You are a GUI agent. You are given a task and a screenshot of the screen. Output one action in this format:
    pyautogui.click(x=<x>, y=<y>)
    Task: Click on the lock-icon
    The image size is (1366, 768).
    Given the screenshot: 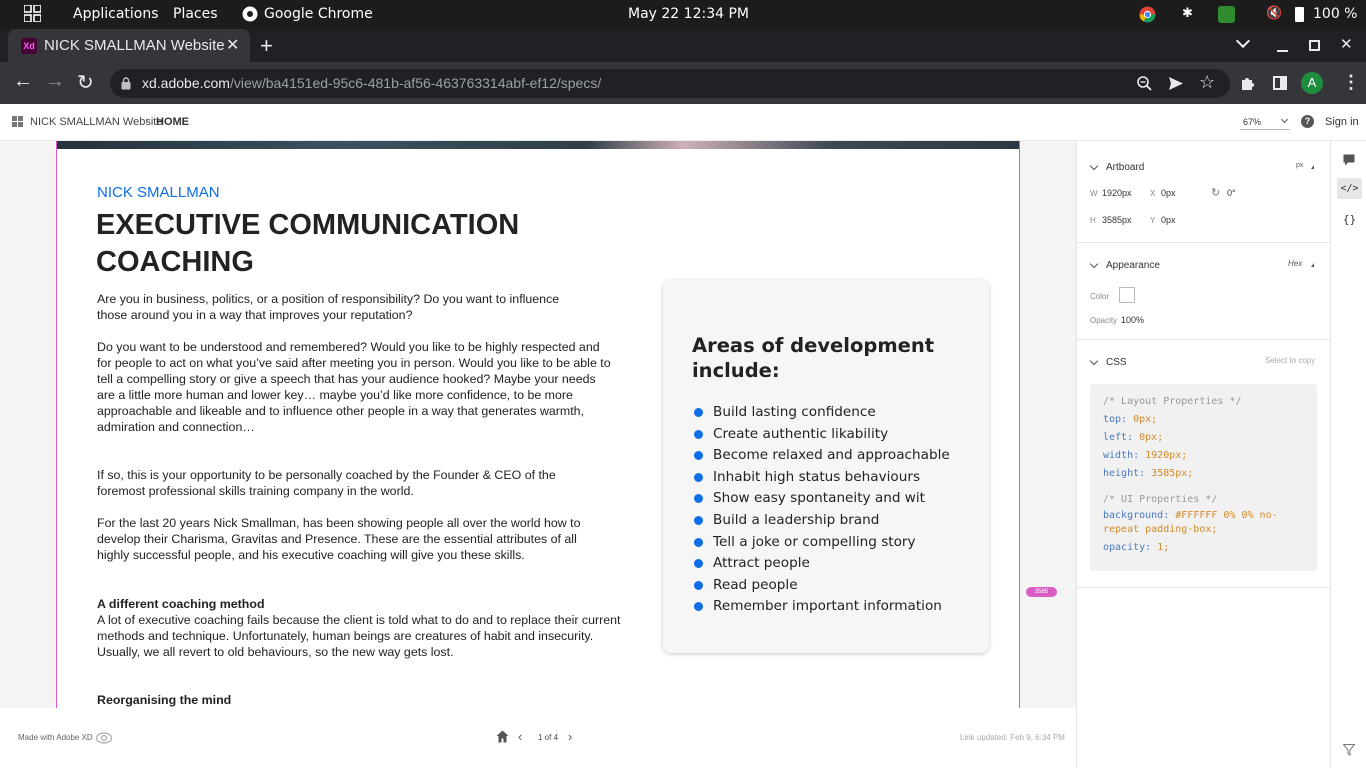 What is the action you would take?
    pyautogui.click(x=126, y=83)
    